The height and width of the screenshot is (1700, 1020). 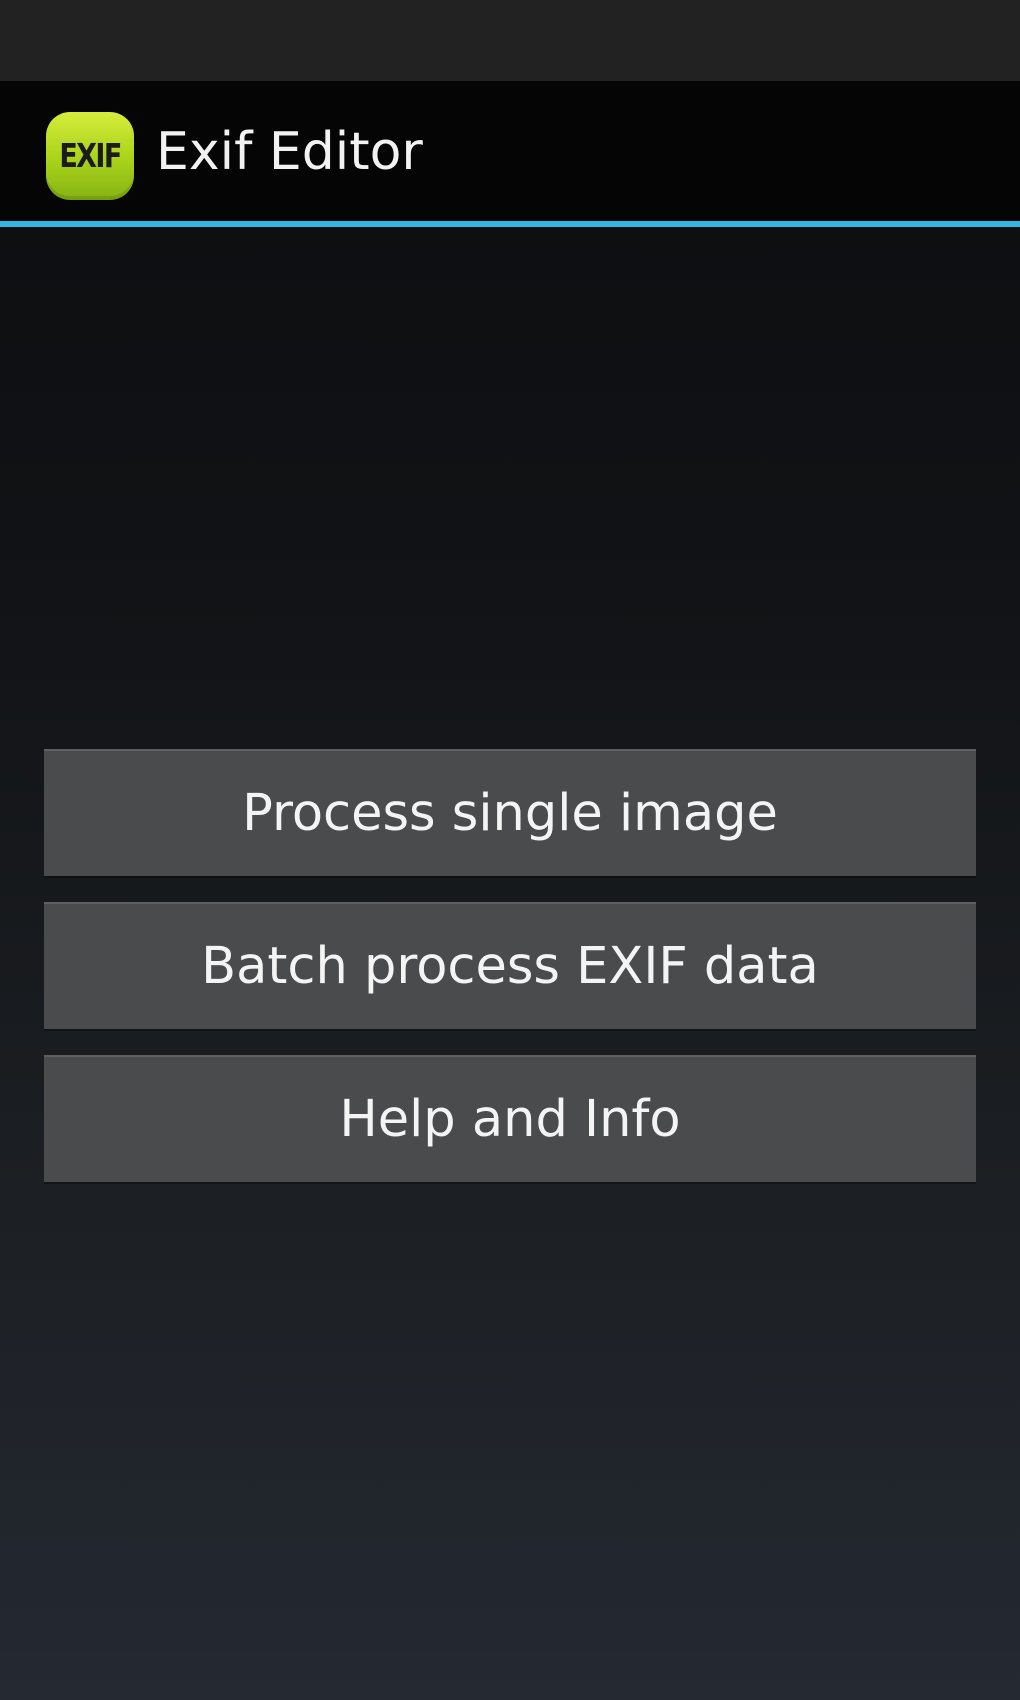 What do you see at coordinates (510, 154) in the screenshot?
I see `action-bar: EXIF Exif Editor` at bounding box center [510, 154].